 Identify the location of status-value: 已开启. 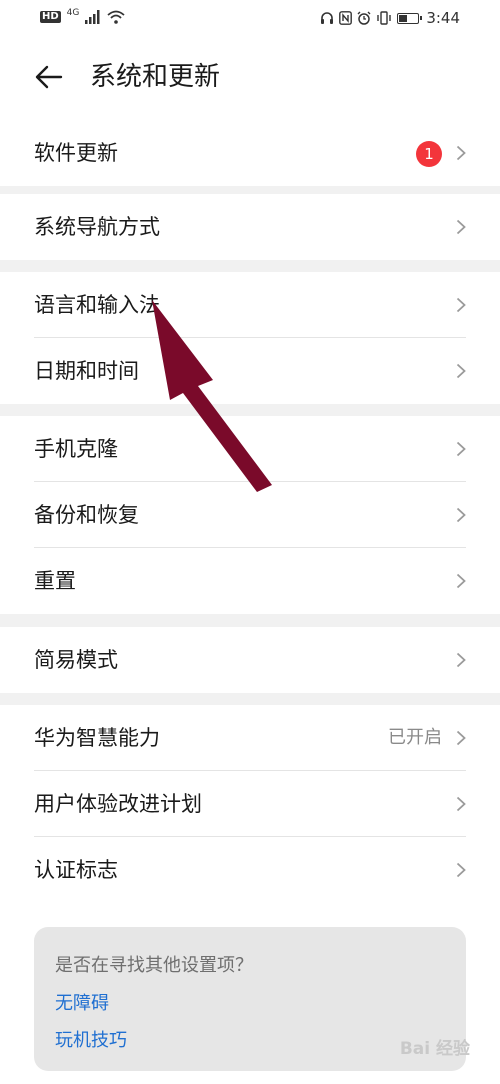
(415, 737).